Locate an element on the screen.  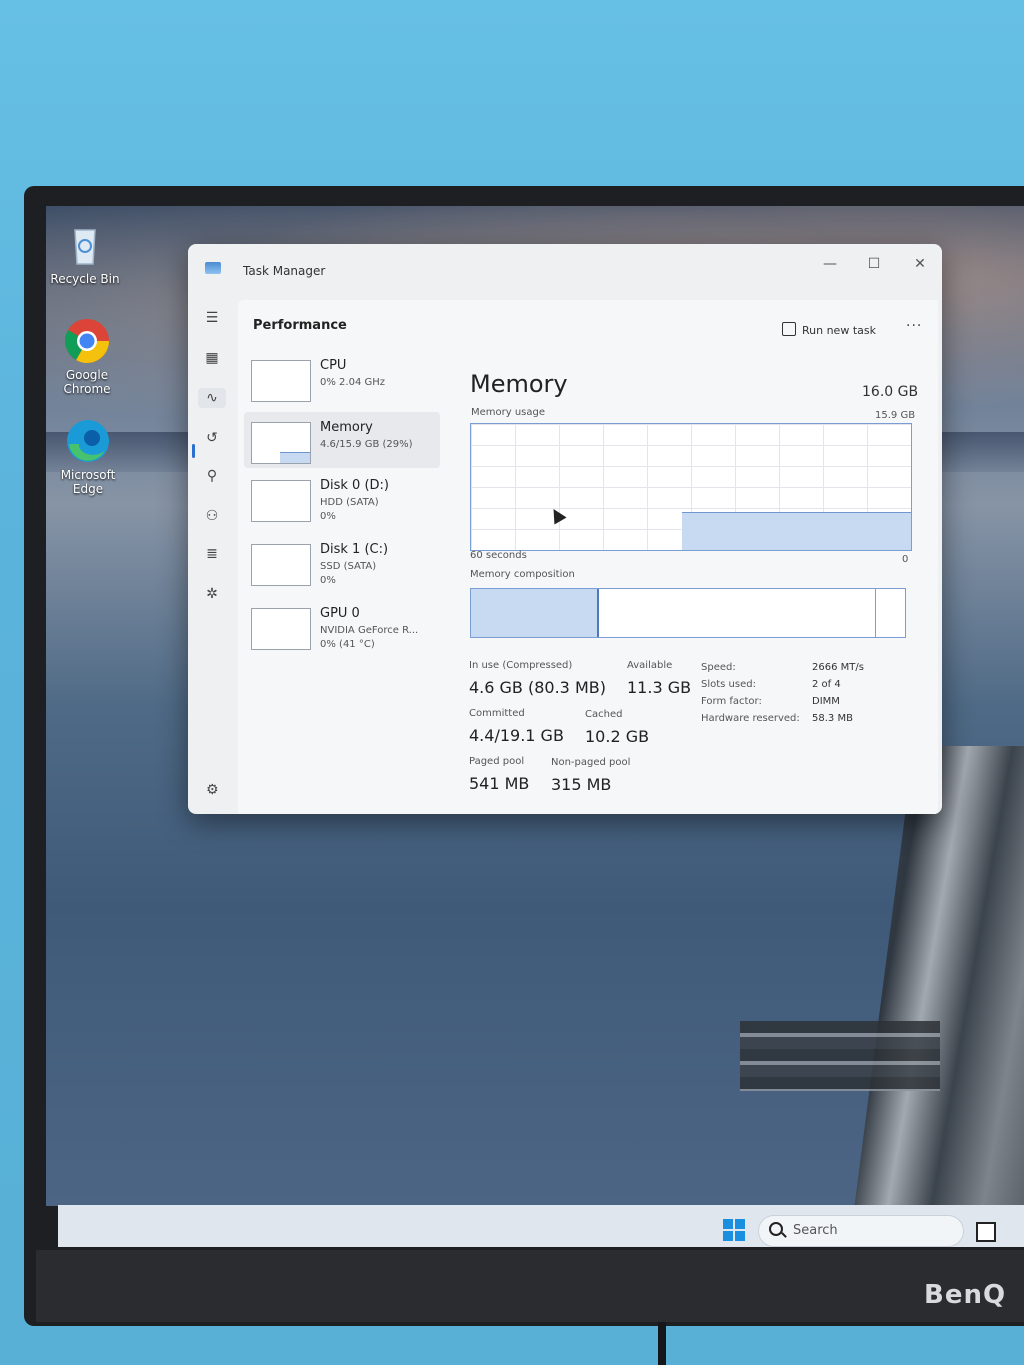
recycle-bin-icon is located at coordinates (85, 245).